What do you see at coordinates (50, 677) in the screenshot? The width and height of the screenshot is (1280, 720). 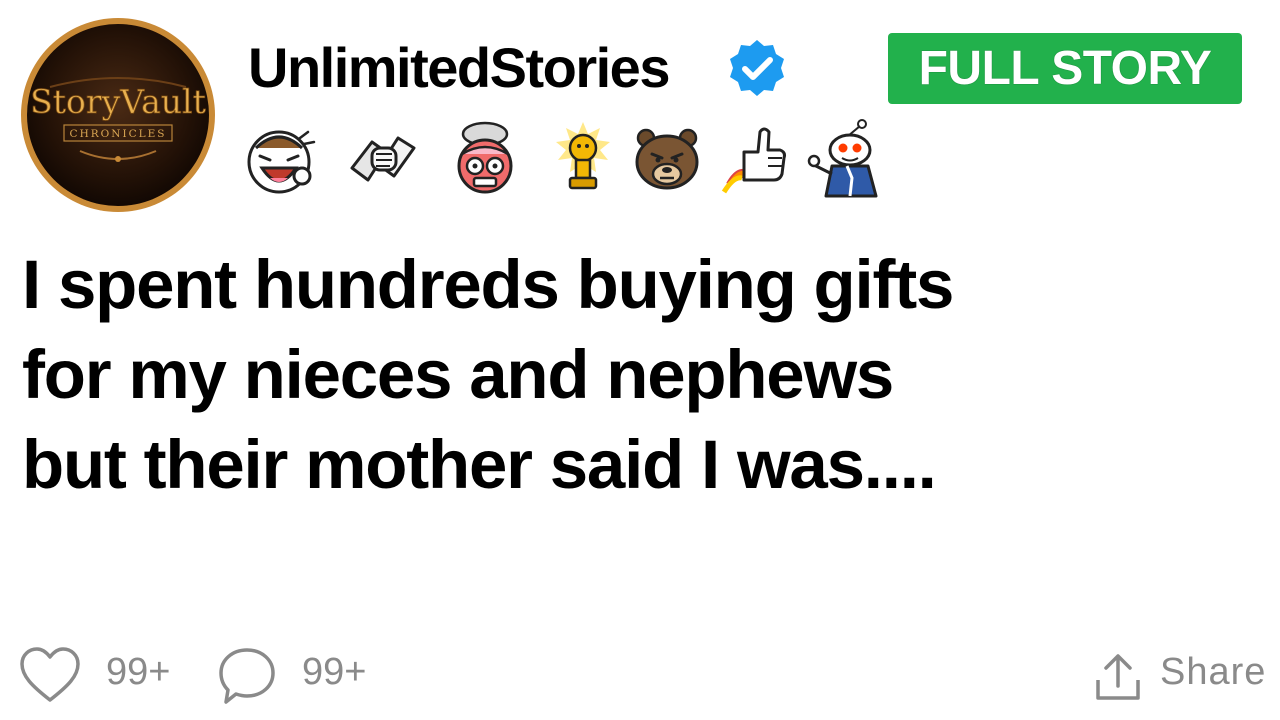 I see `heart-icon` at bounding box center [50, 677].